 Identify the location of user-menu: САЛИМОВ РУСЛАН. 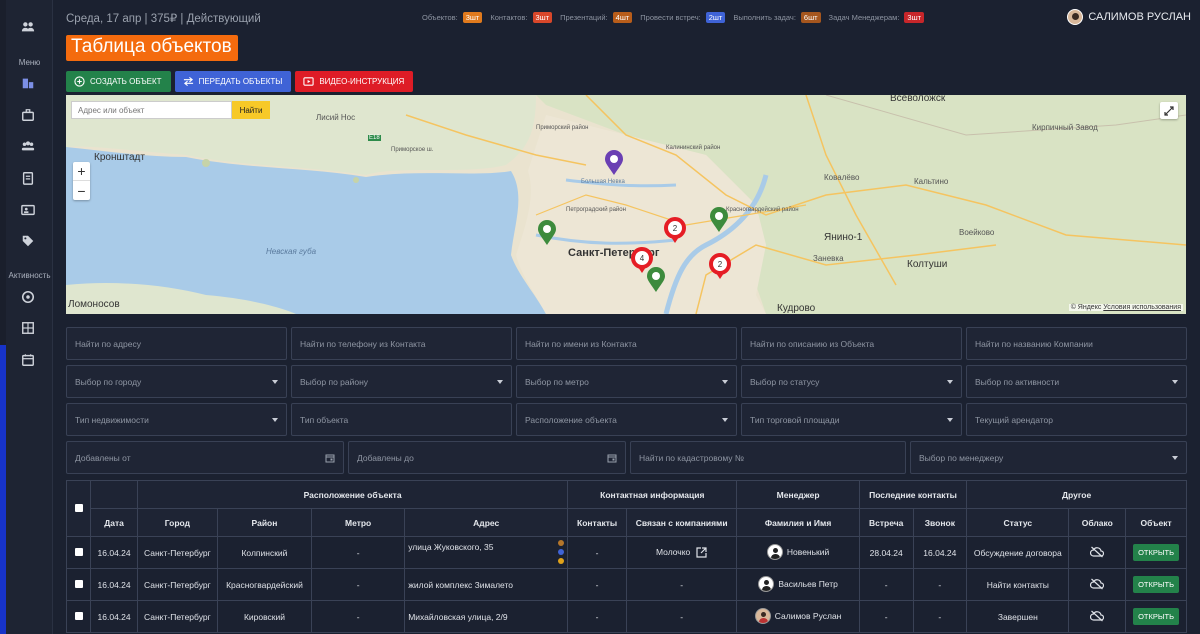
(1129, 17).